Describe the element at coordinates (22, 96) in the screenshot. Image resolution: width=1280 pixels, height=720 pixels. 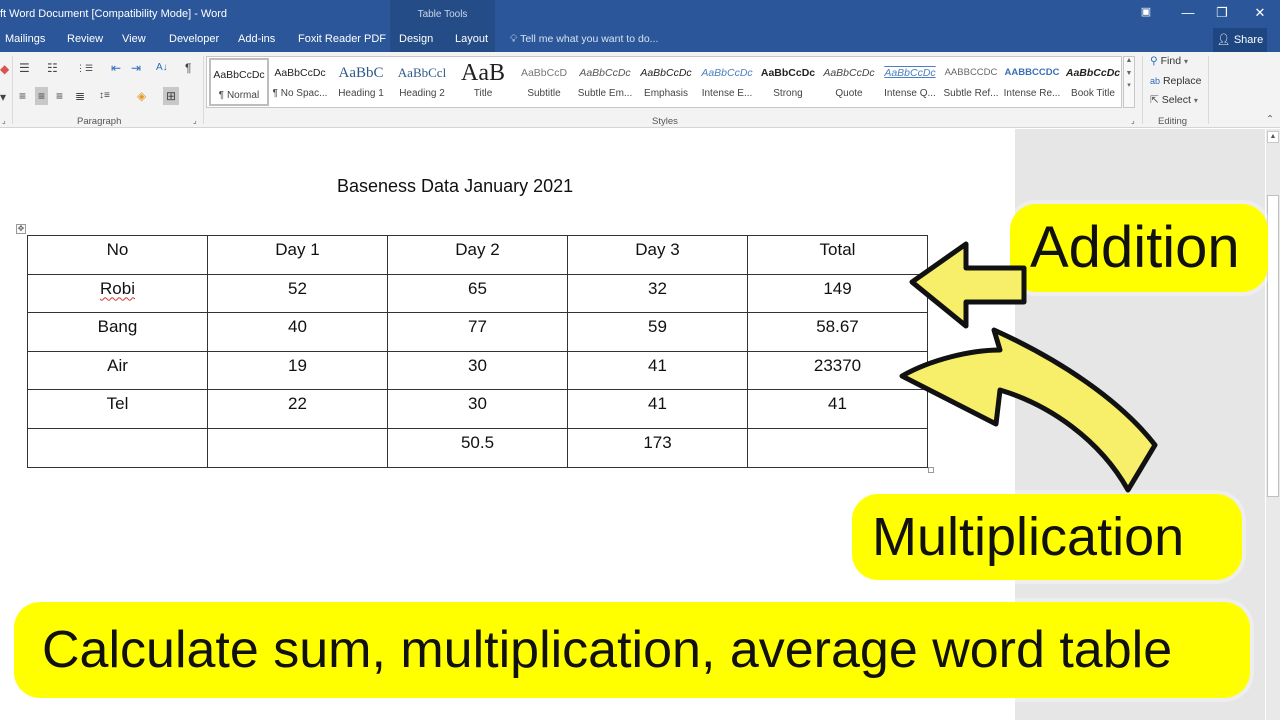
I see `align-left-icon: ≡` at that location.